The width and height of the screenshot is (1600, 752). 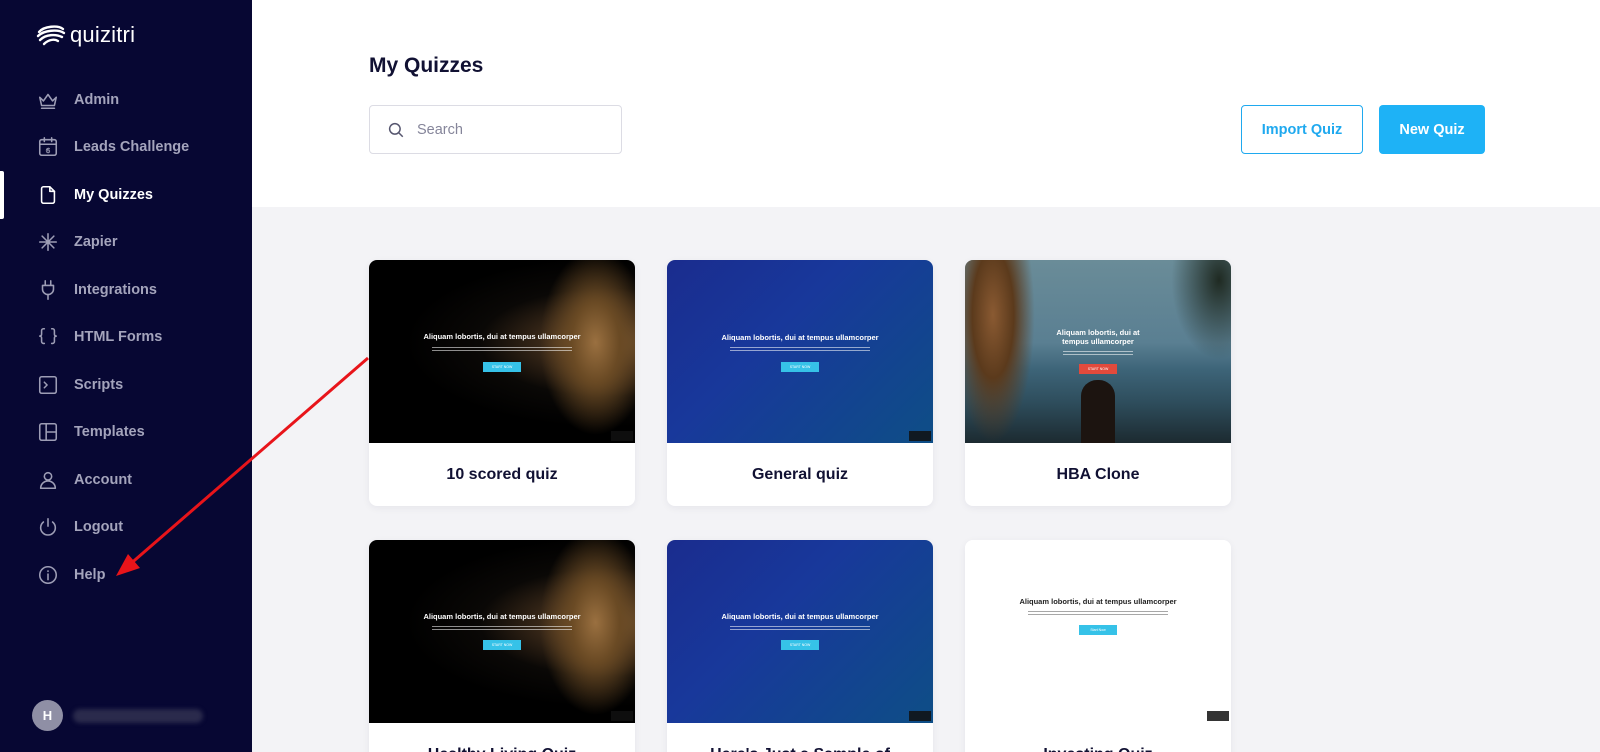 I want to click on sidebar-item-label: Logout, so click(x=99, y=527).